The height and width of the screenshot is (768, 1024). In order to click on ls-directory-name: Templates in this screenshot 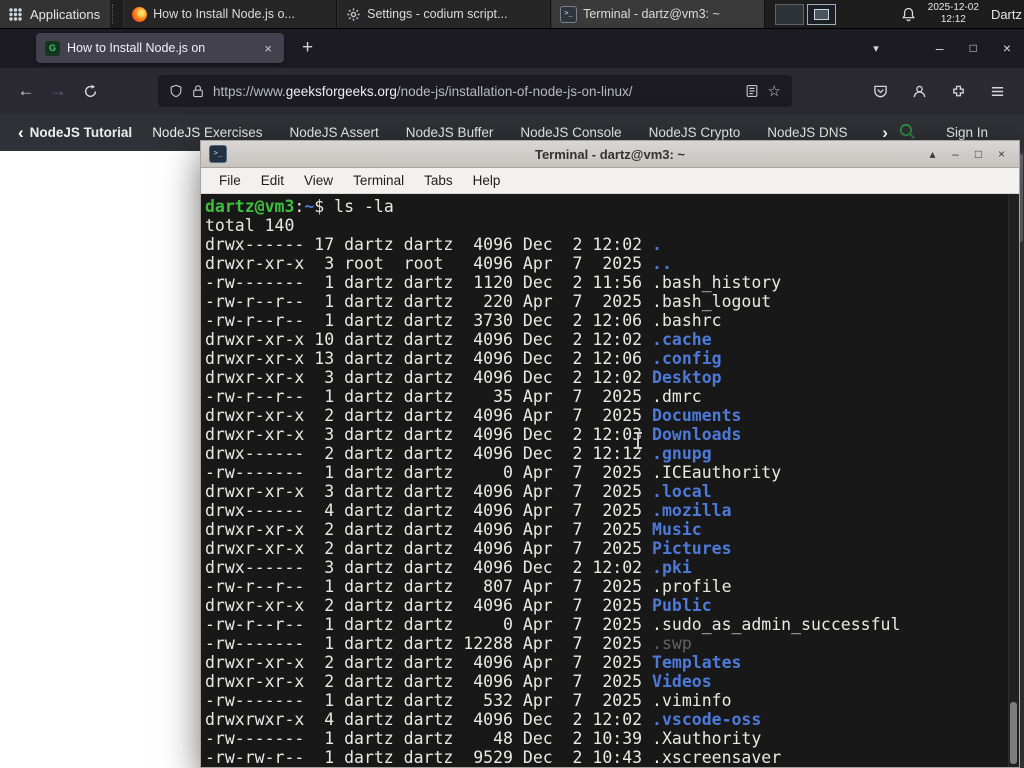, I will do `click(697, 662)`.